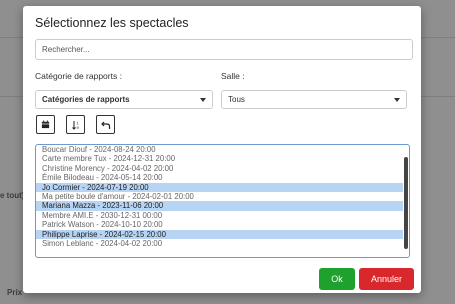 This screenshot has width=455, height=304. I want to click on dialog-title: Sélectionnez les spectacles, so click(112, 23).